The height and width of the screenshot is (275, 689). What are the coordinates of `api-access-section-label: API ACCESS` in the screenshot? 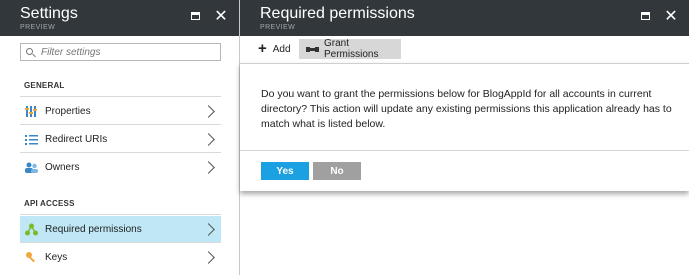 It's located at (49, 203).